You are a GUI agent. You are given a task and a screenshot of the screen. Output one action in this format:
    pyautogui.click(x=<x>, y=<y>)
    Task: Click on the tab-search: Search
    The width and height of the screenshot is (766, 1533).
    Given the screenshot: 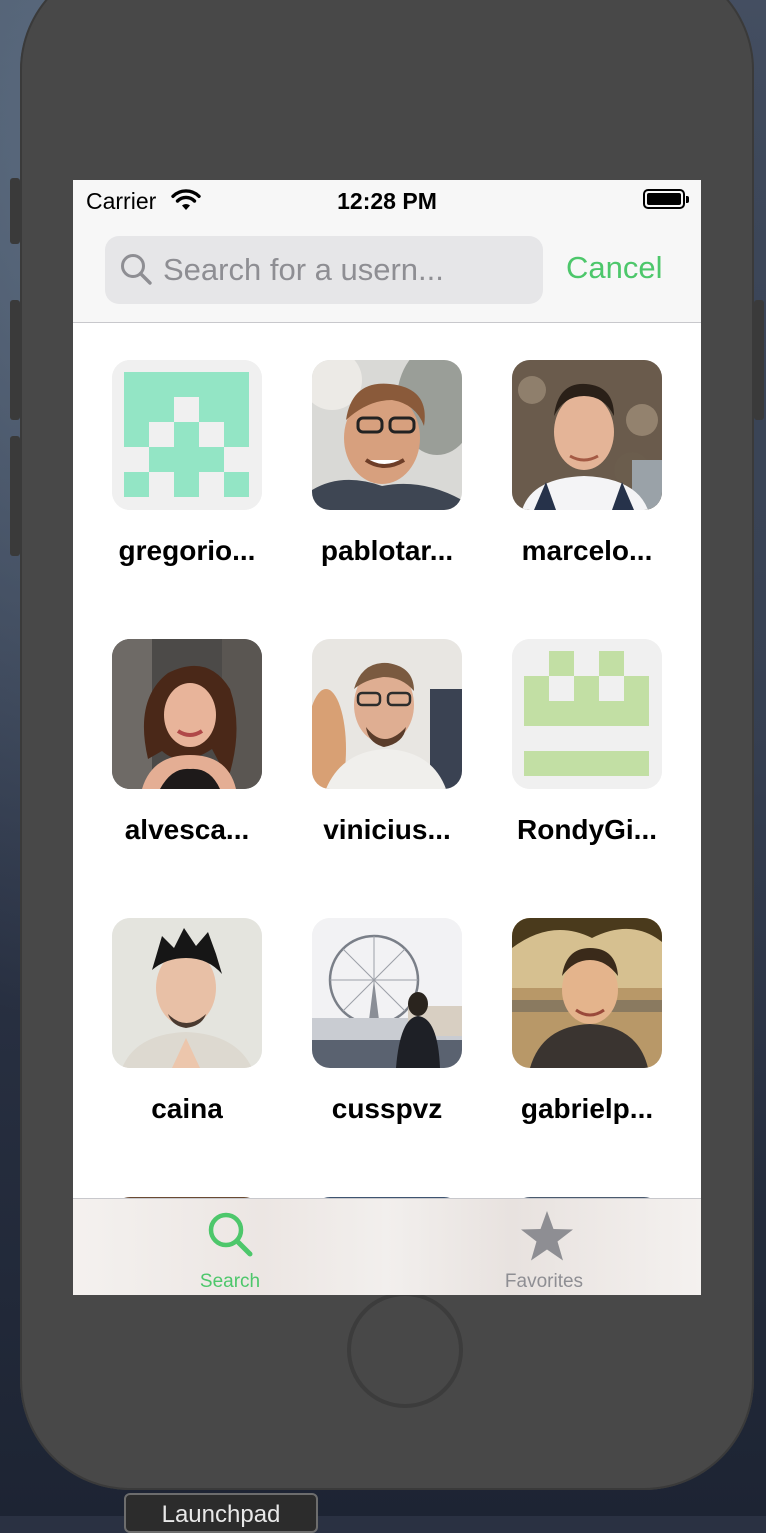 What is the action you would take?
    pyautogui.click(x=230, y=1247)
    